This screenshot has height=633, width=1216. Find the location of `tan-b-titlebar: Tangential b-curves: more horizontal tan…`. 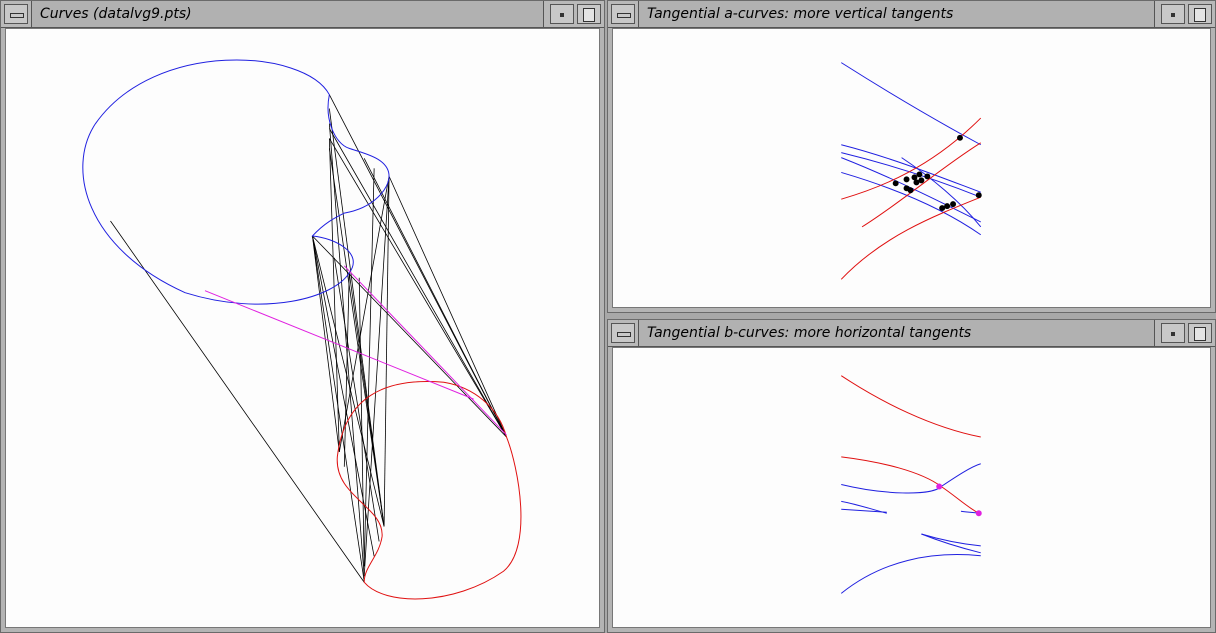

tan-b-titlebar: Tangential b-curves: more horizontal tan… is located at coordinates (911, 333).